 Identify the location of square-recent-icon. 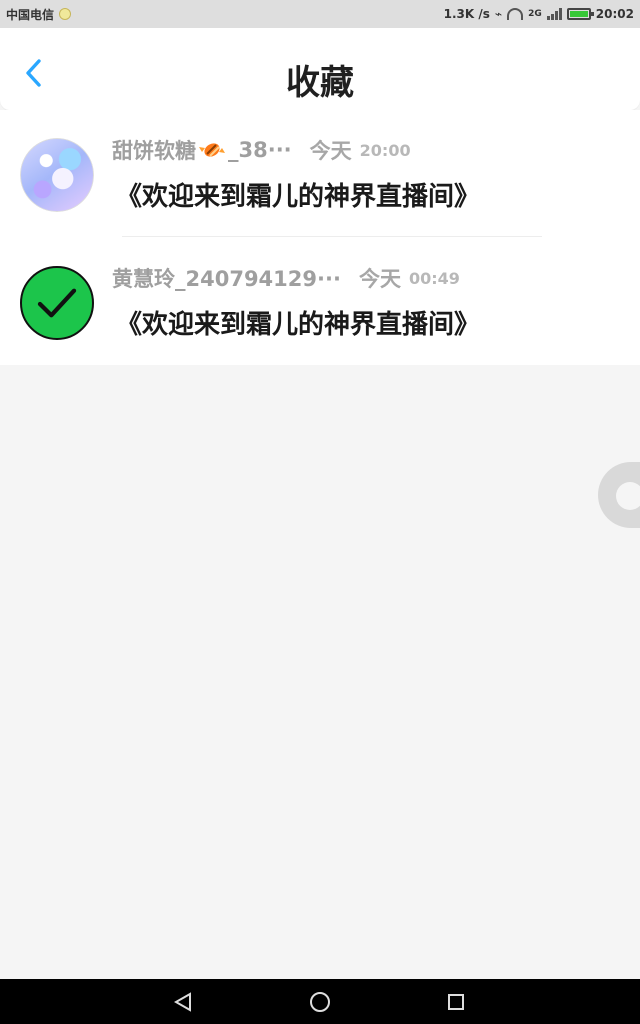
(456, 1002).